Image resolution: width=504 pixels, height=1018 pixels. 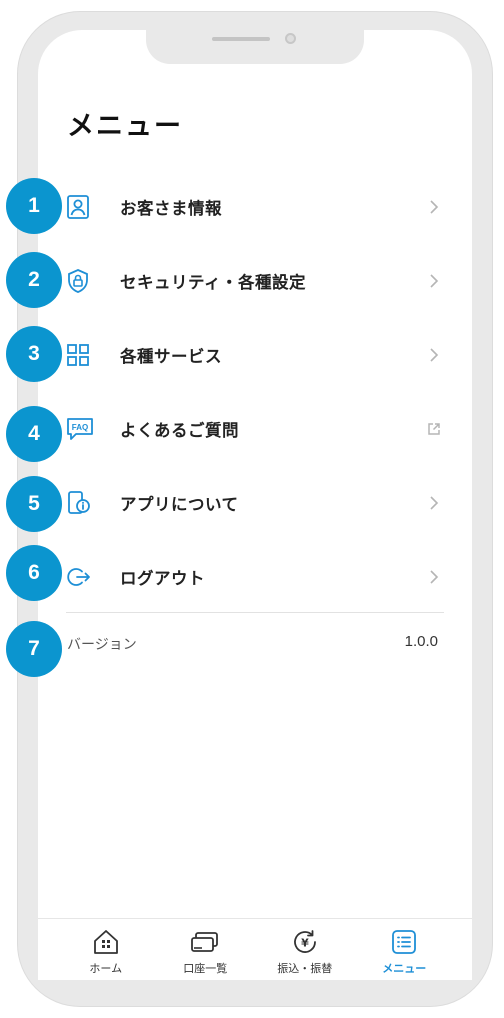 I want to click on front-camera, so click(x=290, y=38).